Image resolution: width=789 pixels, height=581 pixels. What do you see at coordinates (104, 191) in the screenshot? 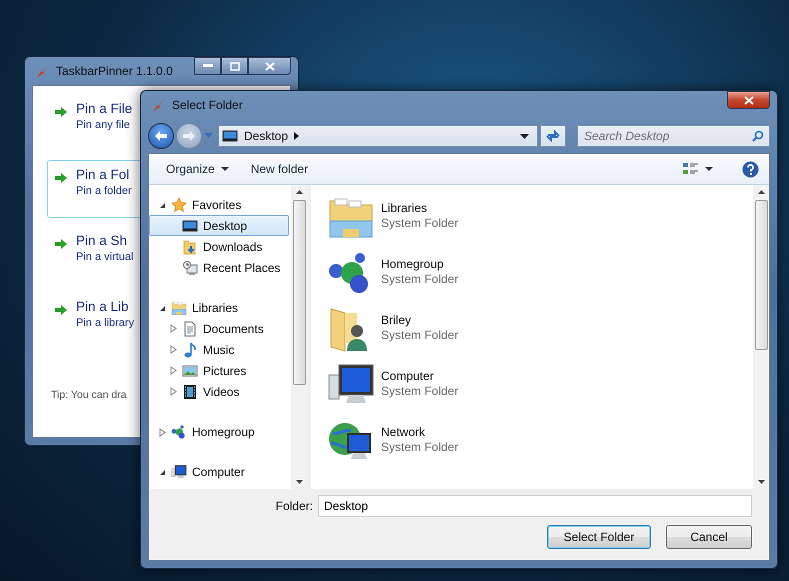
I see `option-description: Pin a folder` at bounding box center [104, 191].